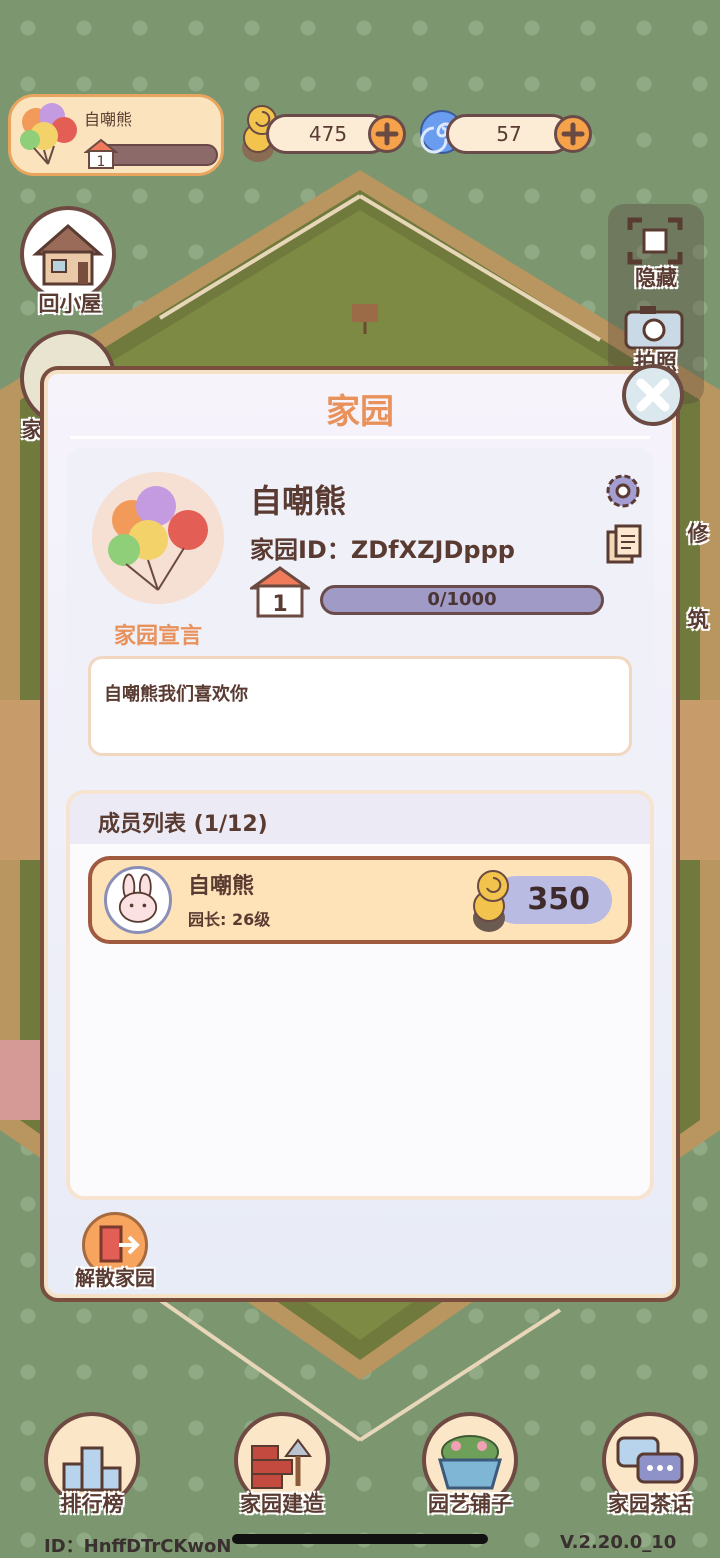 Image resolution: width=720 pixels, height=1558 pixels. What do you see at coordinates (618, 1542) in the screenshot?
I see `version-text: V.2.20.0_10` at bounding box center [618, 1542].